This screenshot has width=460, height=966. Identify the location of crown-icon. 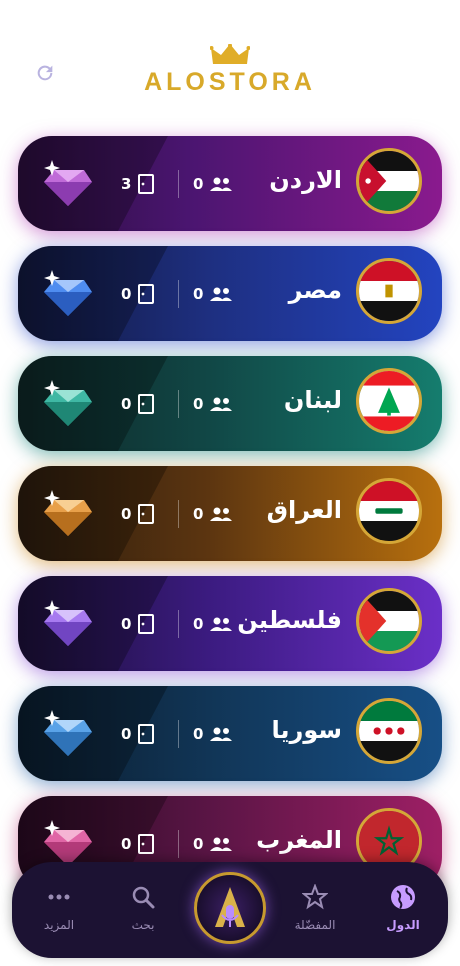
(230, 54).